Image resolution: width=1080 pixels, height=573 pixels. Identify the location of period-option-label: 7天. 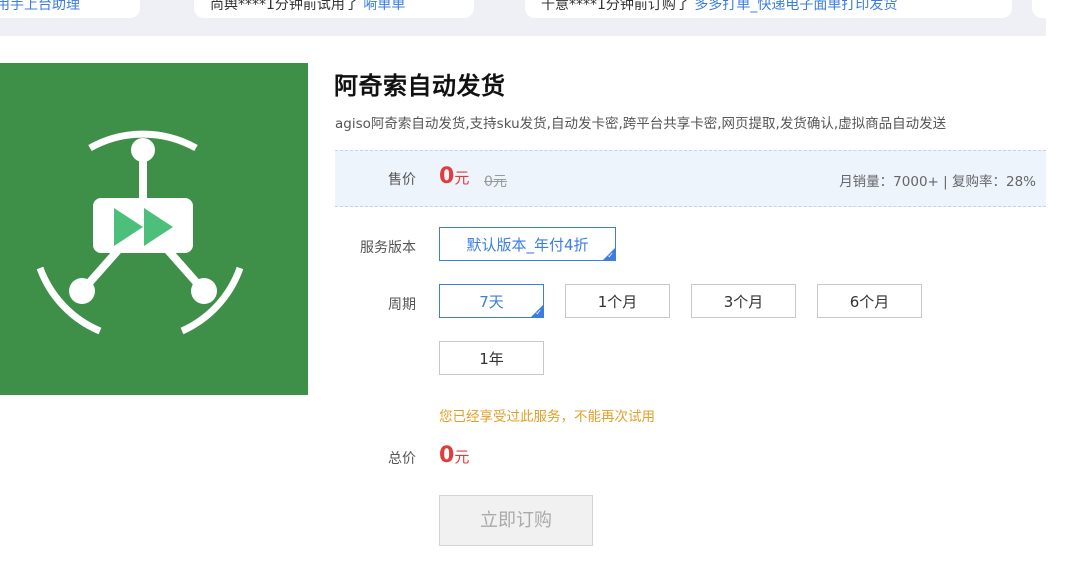
(491, 302).